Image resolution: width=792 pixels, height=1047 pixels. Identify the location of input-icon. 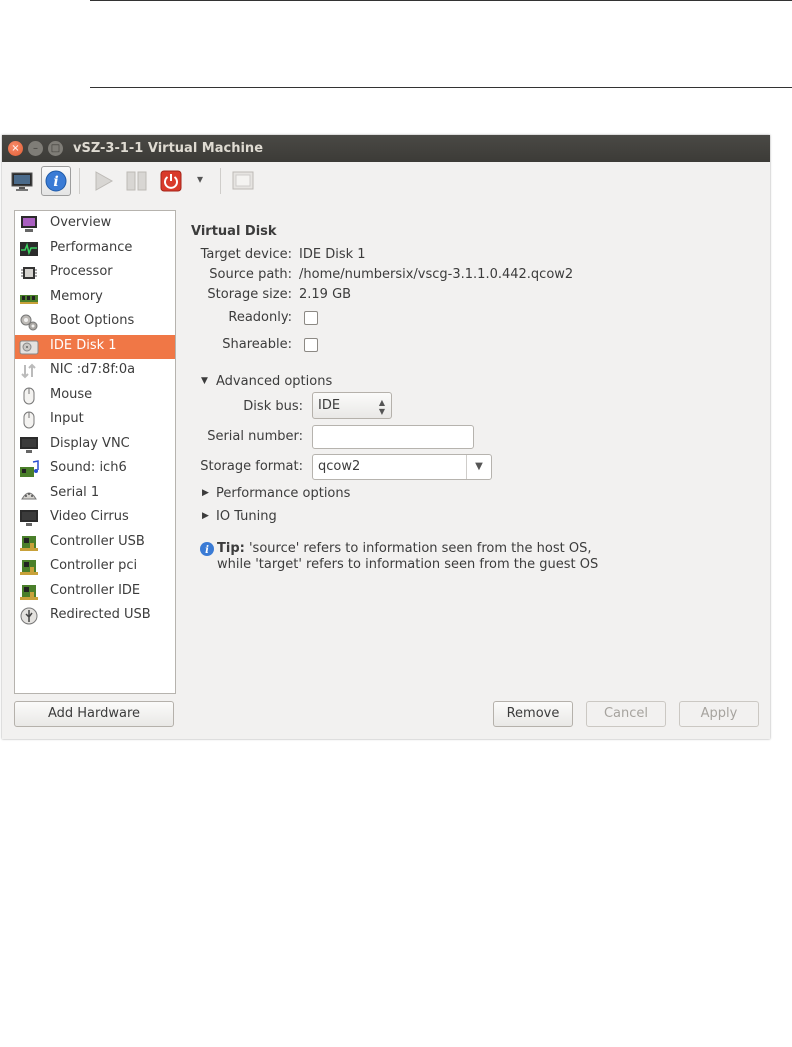
(29, 420).